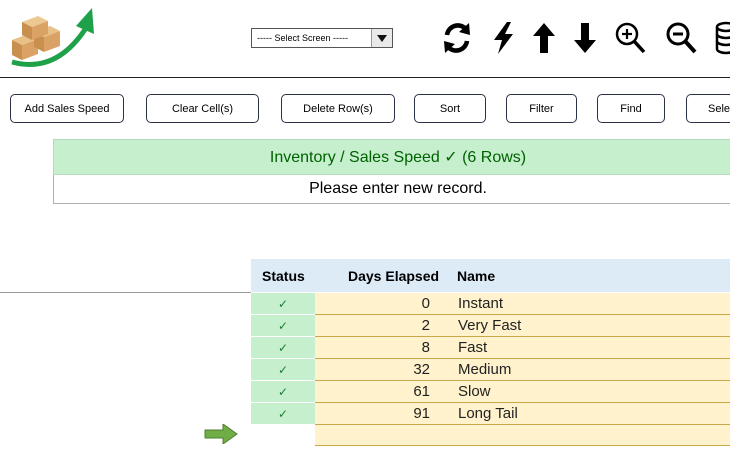 The width and height of the screenshot is (730, 450). What do you see at coordinates (221, 434) in the screenshot?
I see `arrow-right-icon` at bounding box center [221, 434].